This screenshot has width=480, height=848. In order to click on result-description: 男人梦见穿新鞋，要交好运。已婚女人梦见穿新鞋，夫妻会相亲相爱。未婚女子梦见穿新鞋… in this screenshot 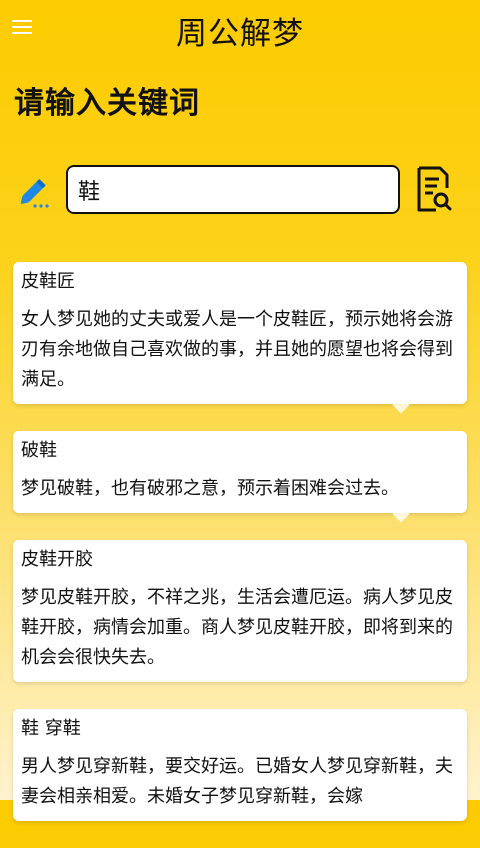, I will do `click(237, 781)`.